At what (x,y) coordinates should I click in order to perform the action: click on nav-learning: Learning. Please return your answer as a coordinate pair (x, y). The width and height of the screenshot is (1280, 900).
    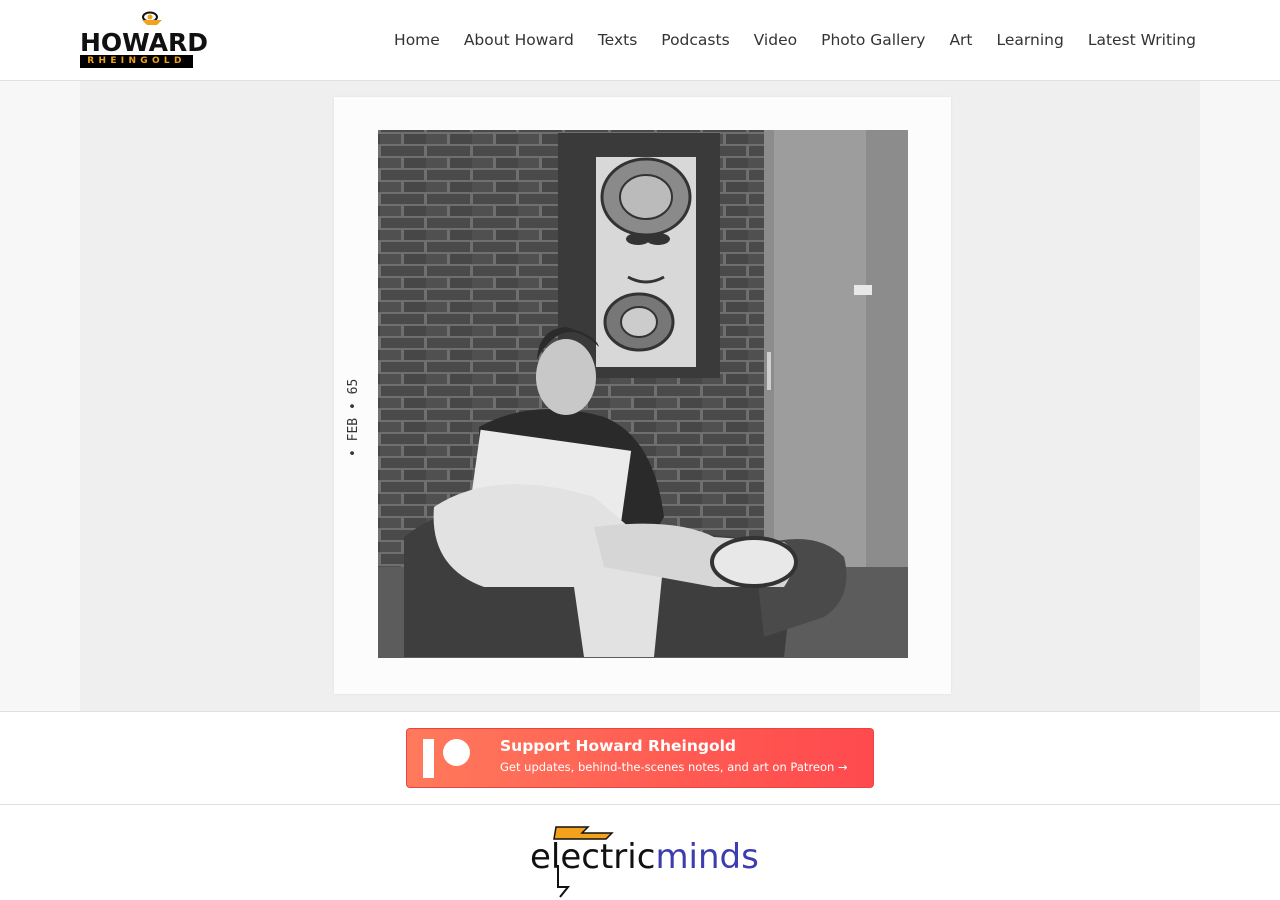
    Looking at the image, I should click on (1030, 40).